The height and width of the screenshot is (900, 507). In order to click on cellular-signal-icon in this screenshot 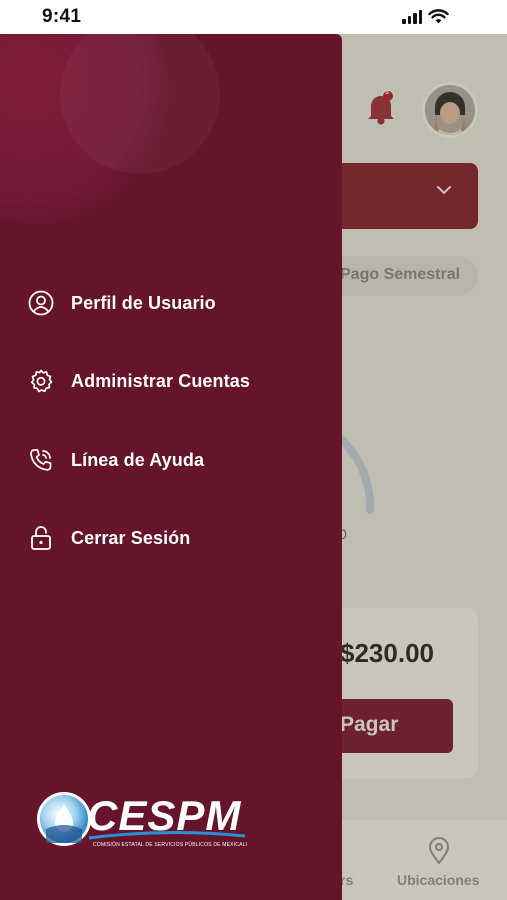, I will do `click(412, 17)`.